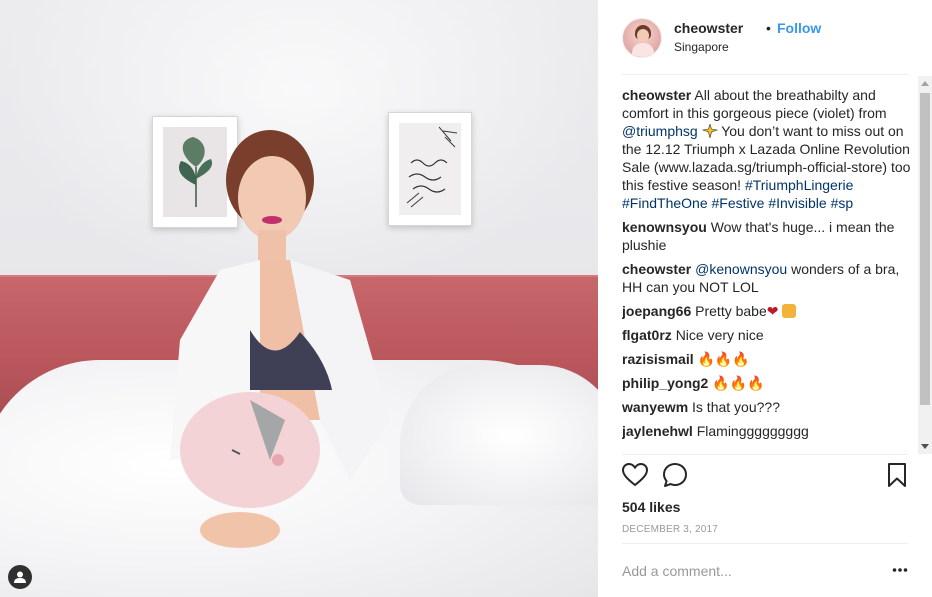 This screenshot has width=932, height=597. I want to click on girl-emoji-icon, so click(789, 311).